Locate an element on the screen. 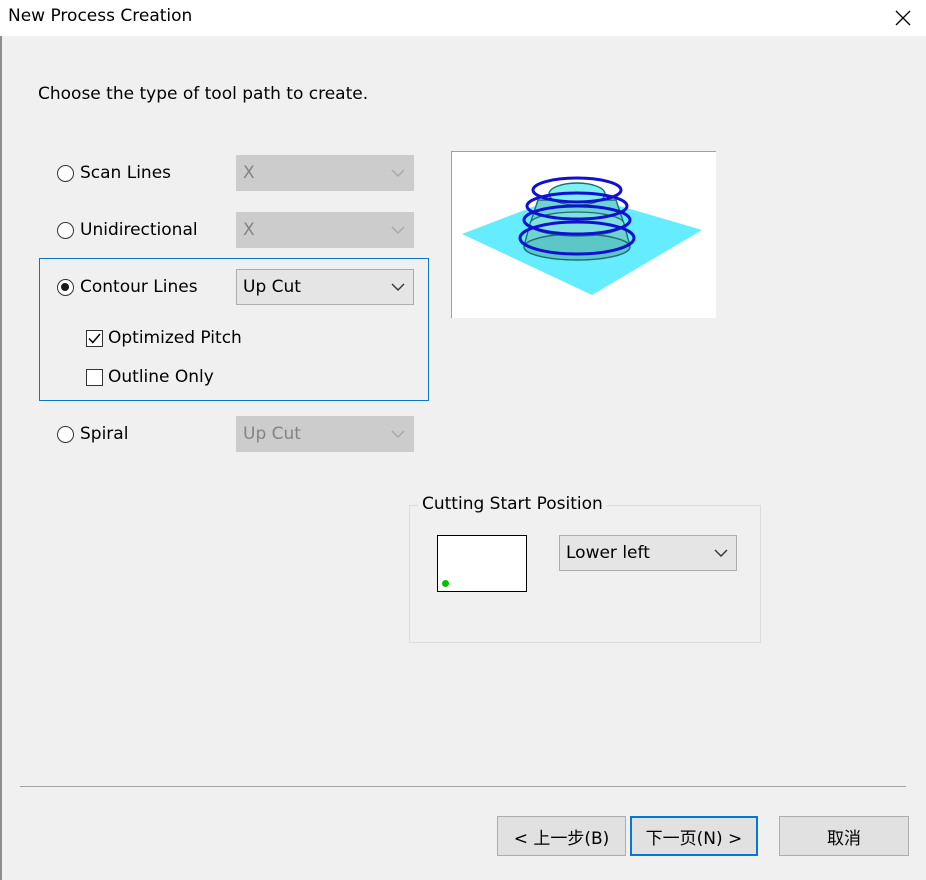 This screenshot has width=926, height=880. contour-lines-radio is located at coordinates (65, 287).